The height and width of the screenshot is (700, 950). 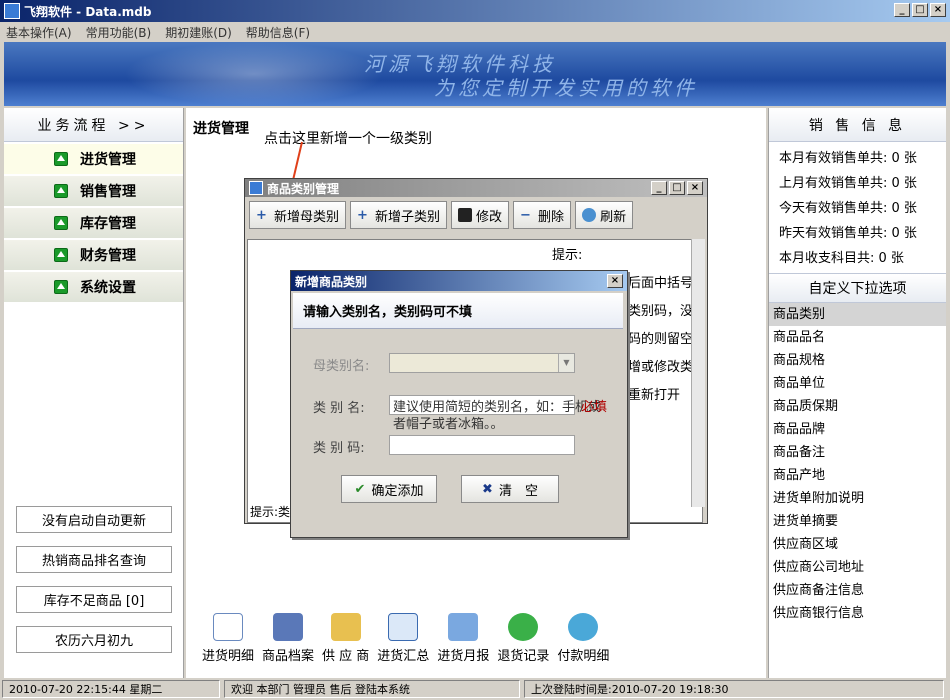 What do you see at coordinates (841, 258) in the screenshot?
I see `ledger-this-month: 本月收支科目共: 0 张` at bounding box center [841, 258].